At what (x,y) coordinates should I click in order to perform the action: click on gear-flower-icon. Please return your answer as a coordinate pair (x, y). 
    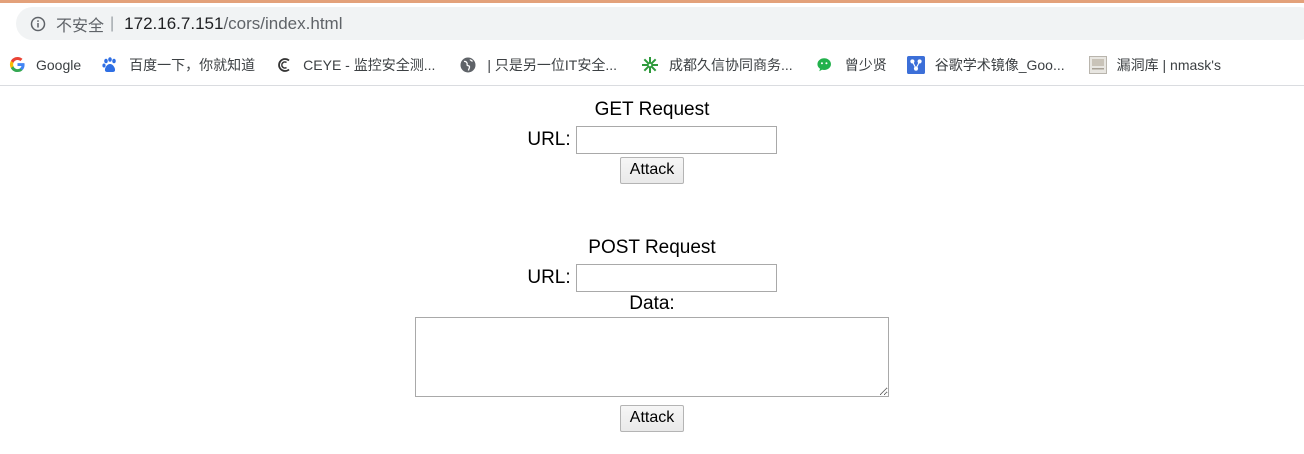
    Looking at the image, I should click on (650, 65).